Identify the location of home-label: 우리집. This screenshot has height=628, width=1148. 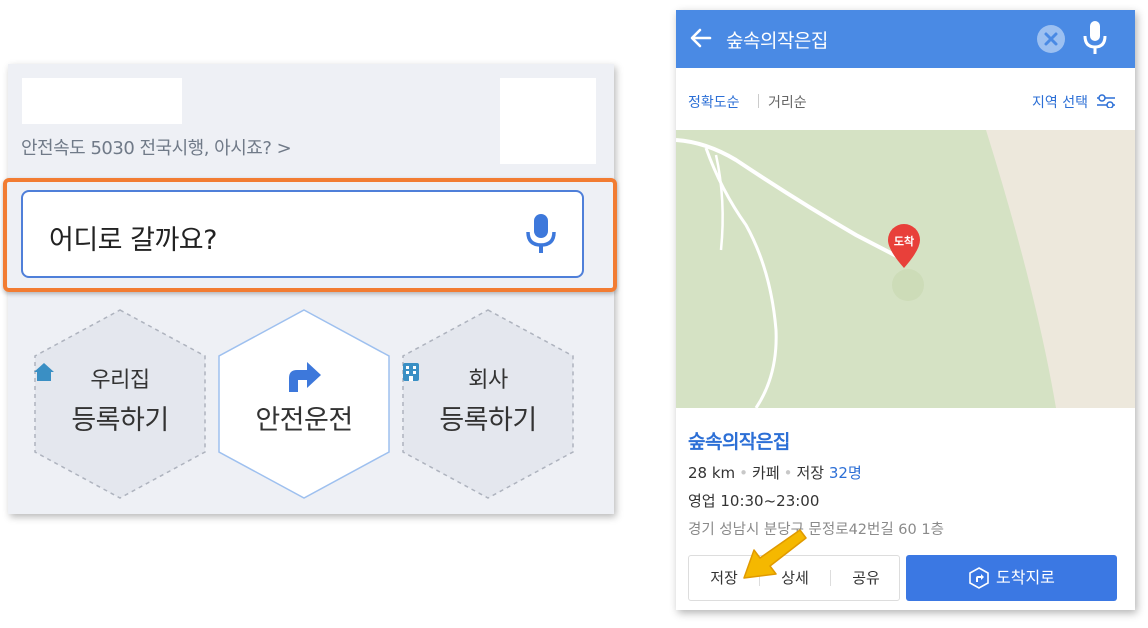
(120, 380).